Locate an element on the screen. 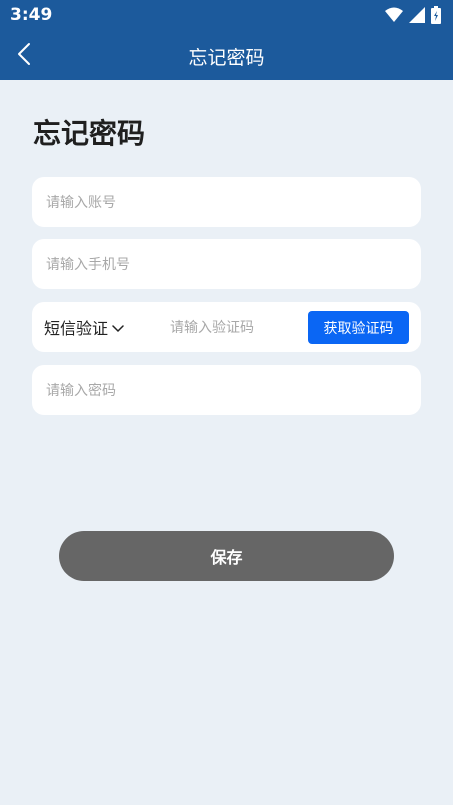 This screenshot has width=453, height=805. save-button: 保存 is located at coordinates (226, 556).